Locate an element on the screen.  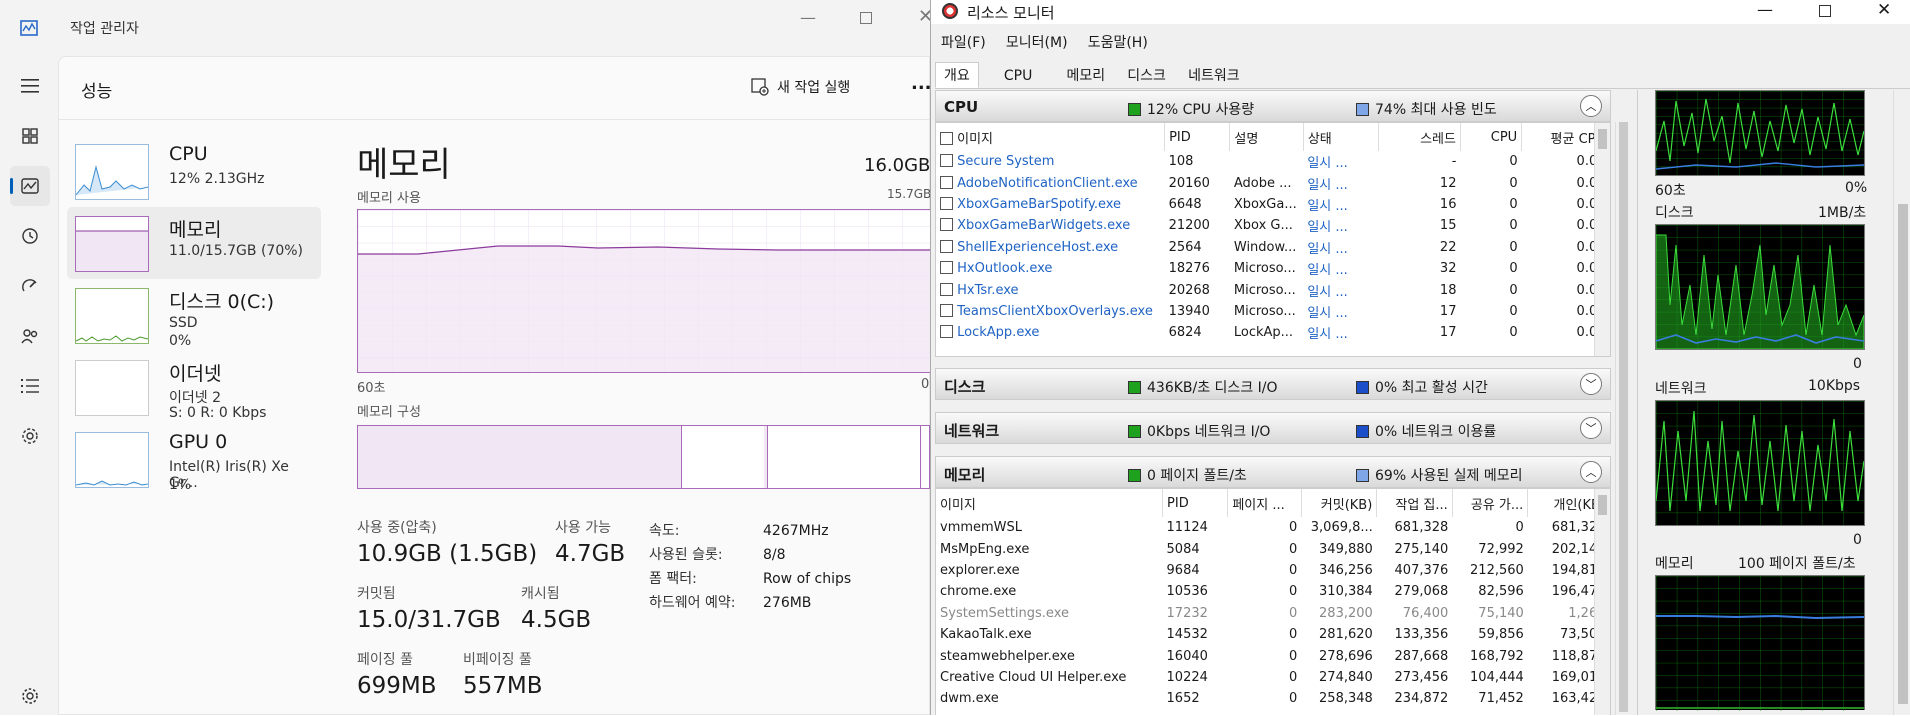
rm-maximize-button is located at coordinates (1825, 11).